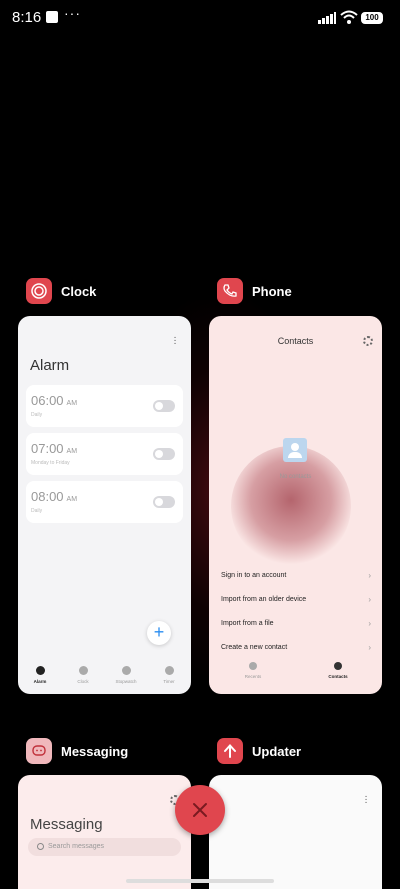 This screenshot has width=400, height=889. I want to click on contact-placeholder-icon, so click(295, 450).